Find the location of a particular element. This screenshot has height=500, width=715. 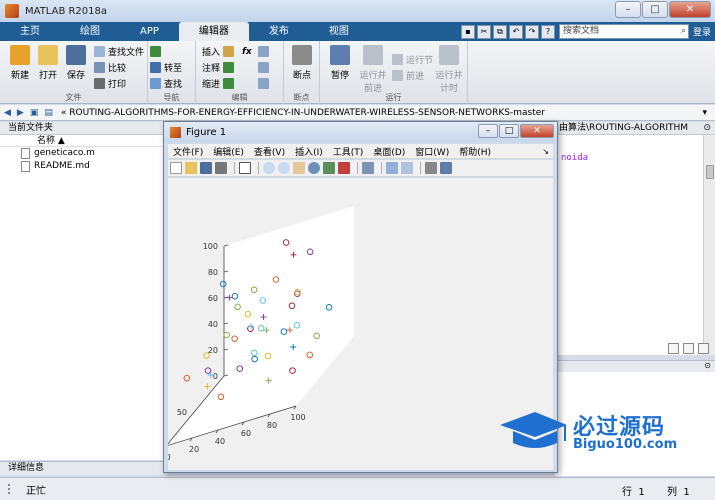

smart-indent-button is located at coordinates (265, 83).